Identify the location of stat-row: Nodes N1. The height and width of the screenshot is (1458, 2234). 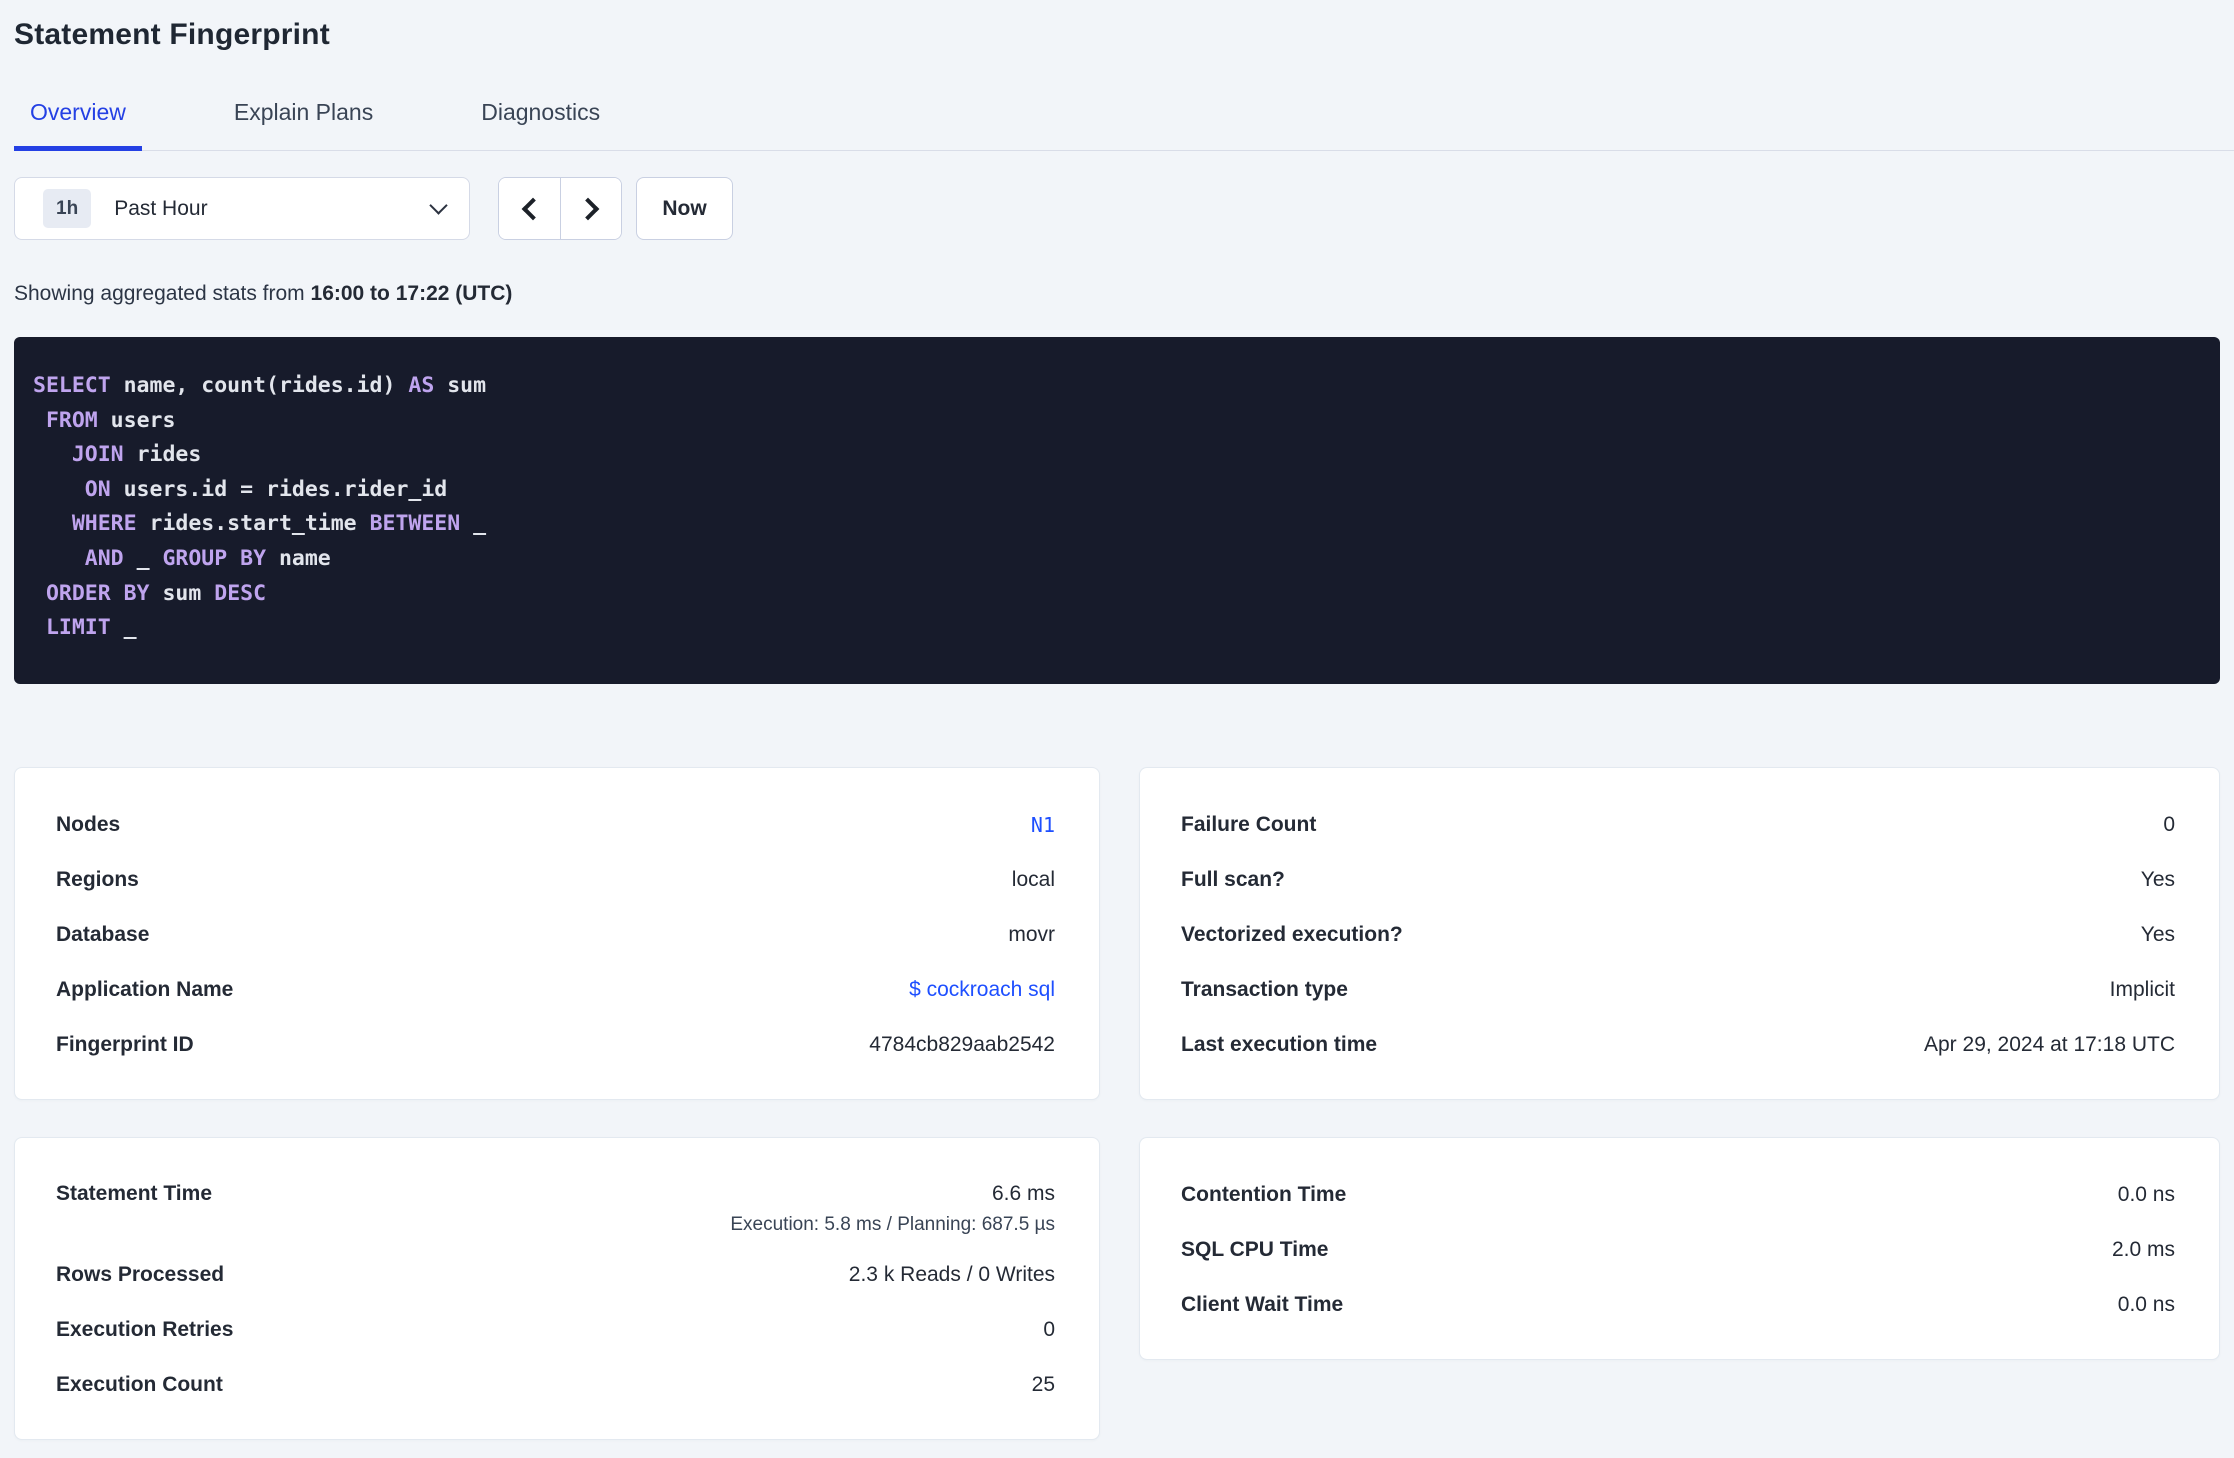
(555, 825).